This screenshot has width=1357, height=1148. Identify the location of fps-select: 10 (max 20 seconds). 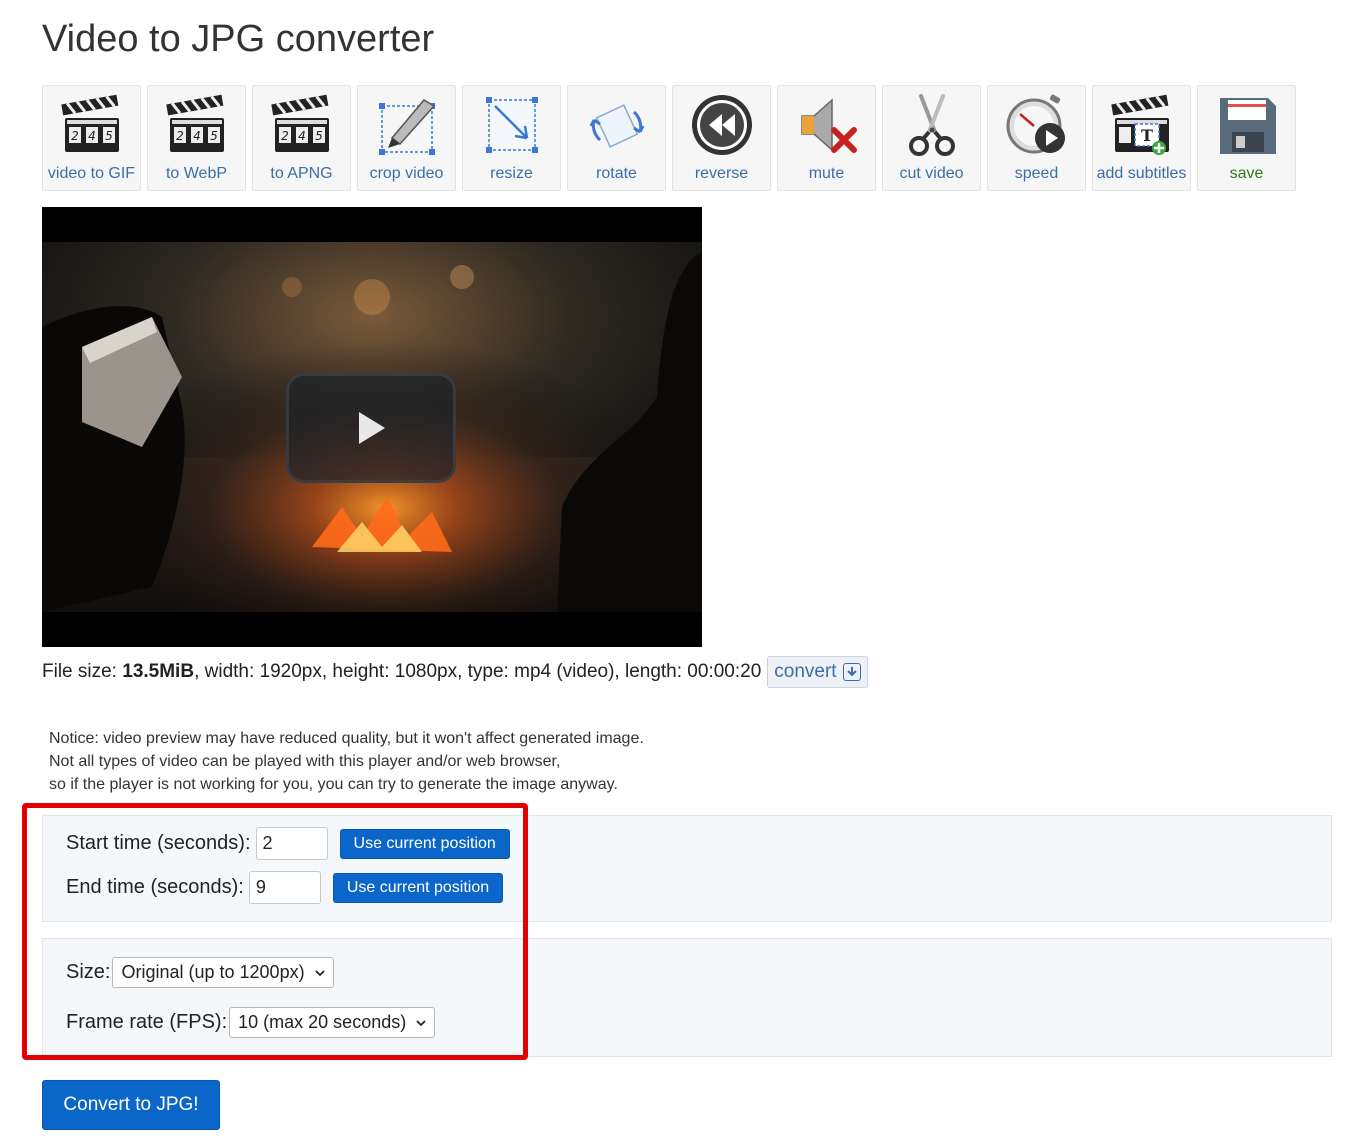
(332, 1022).